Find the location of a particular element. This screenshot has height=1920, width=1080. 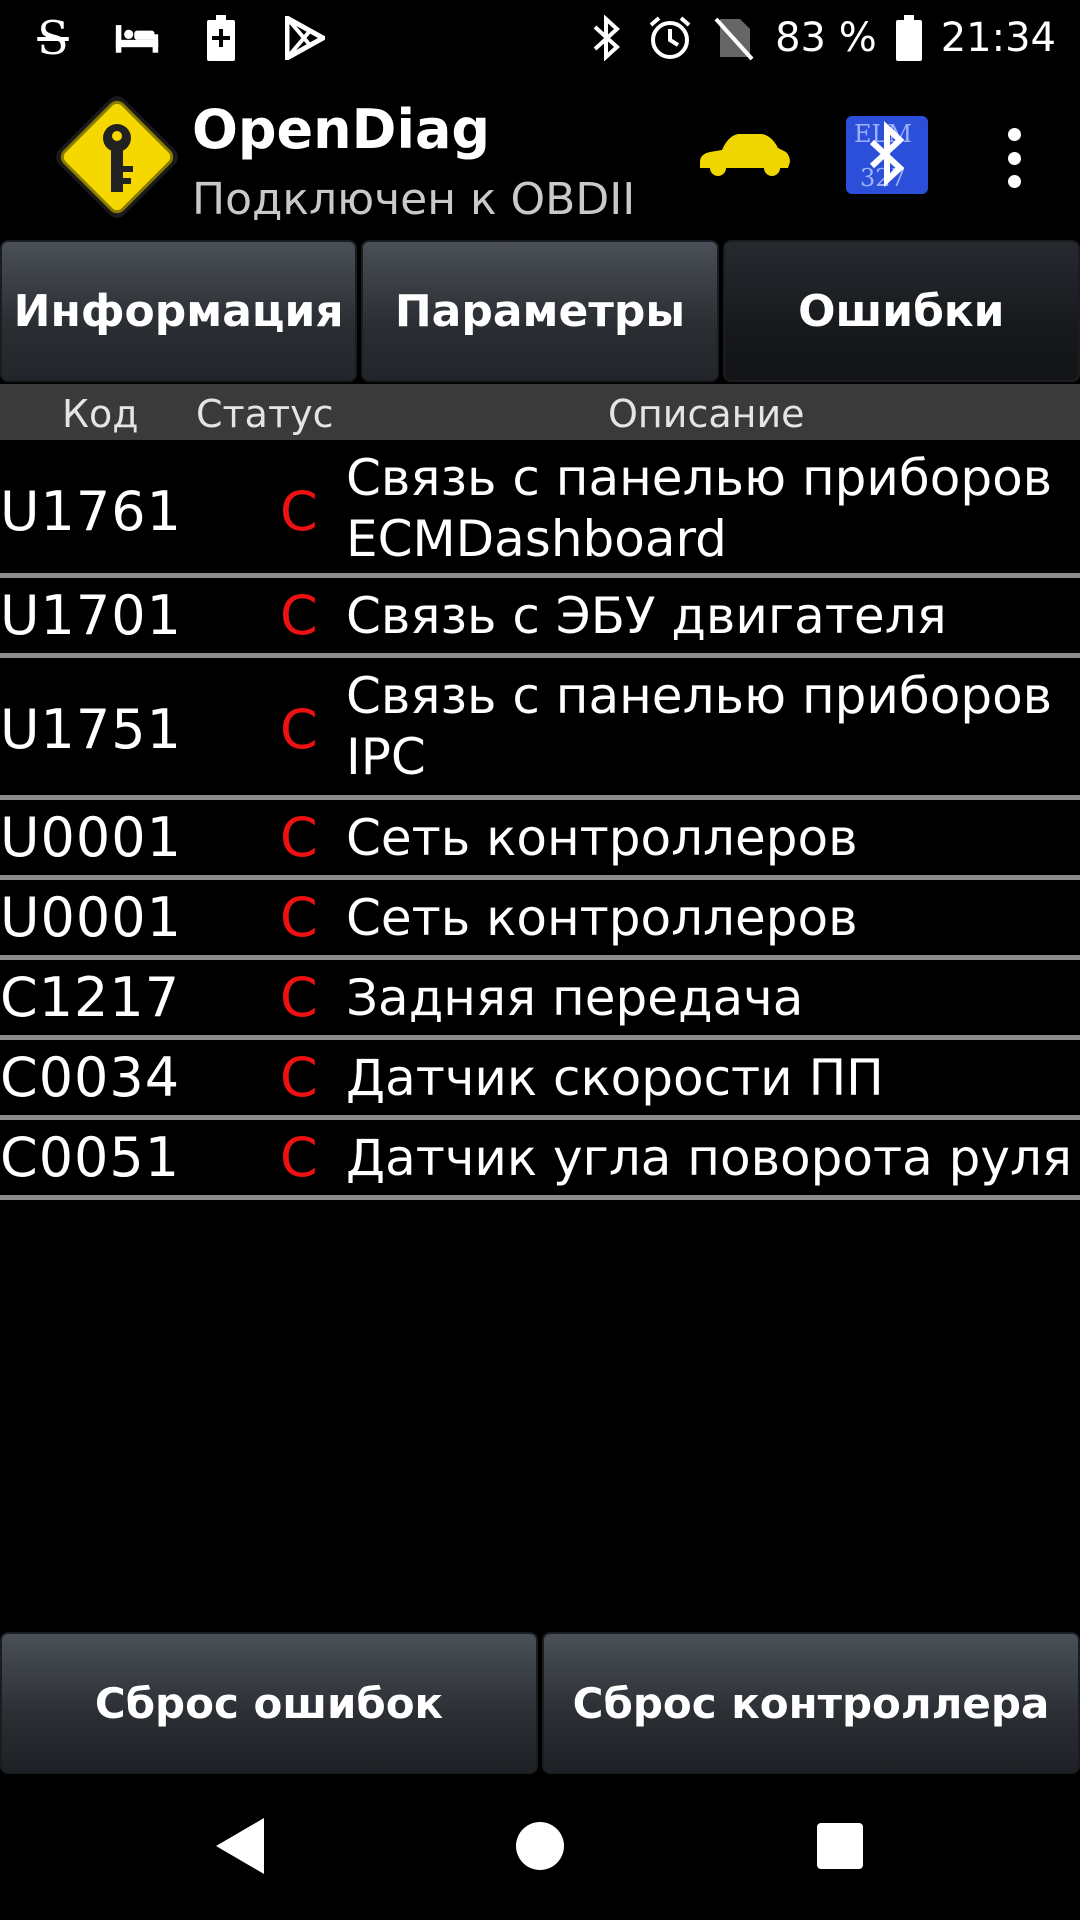

error-code: C0051 is located at coordinates (90, 1157).